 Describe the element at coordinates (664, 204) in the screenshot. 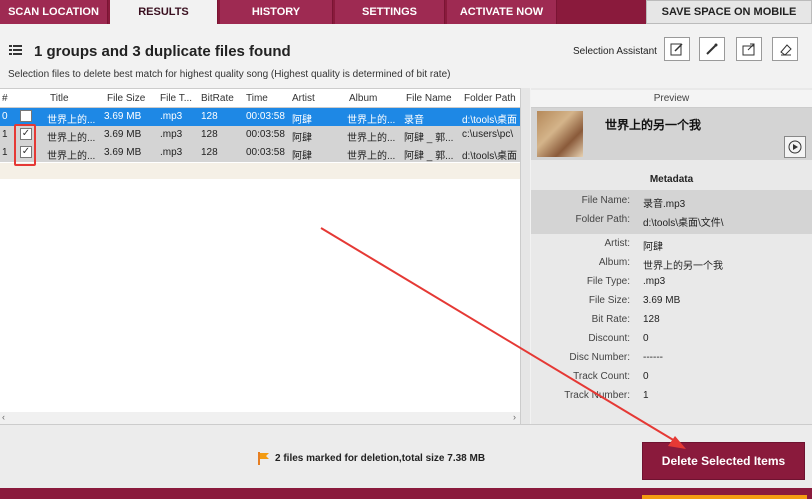

I see `metadata-value: 录音.mp3` at that location.